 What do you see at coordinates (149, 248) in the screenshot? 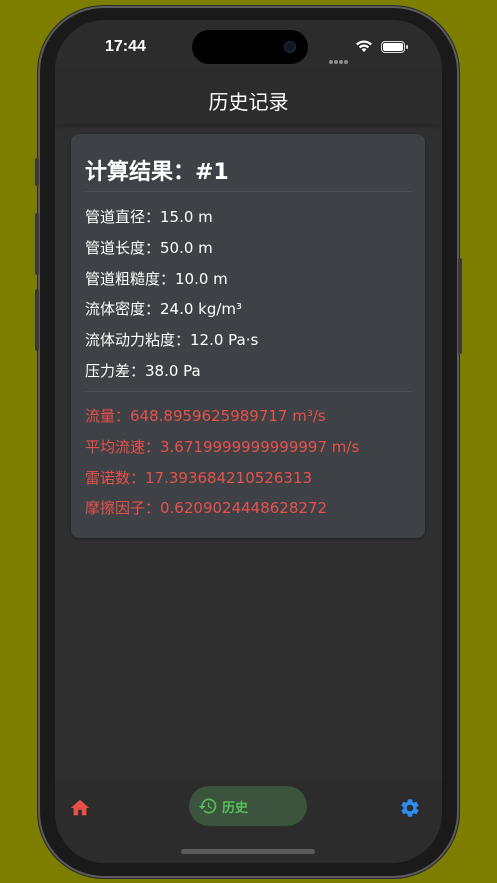
I see `input-row-length: 管道长度：50.0 m` at bounding box center [149, 248].